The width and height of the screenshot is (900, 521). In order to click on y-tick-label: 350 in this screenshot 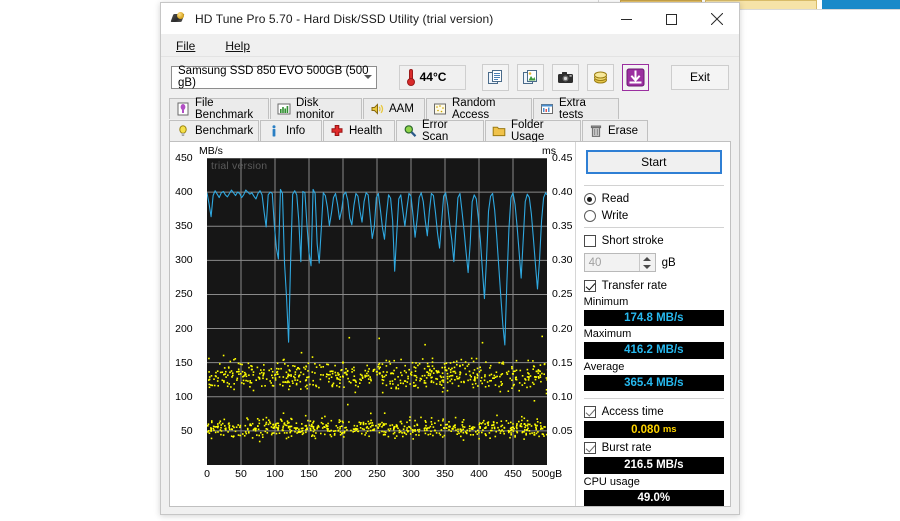, I will do `click(184, 226)`.